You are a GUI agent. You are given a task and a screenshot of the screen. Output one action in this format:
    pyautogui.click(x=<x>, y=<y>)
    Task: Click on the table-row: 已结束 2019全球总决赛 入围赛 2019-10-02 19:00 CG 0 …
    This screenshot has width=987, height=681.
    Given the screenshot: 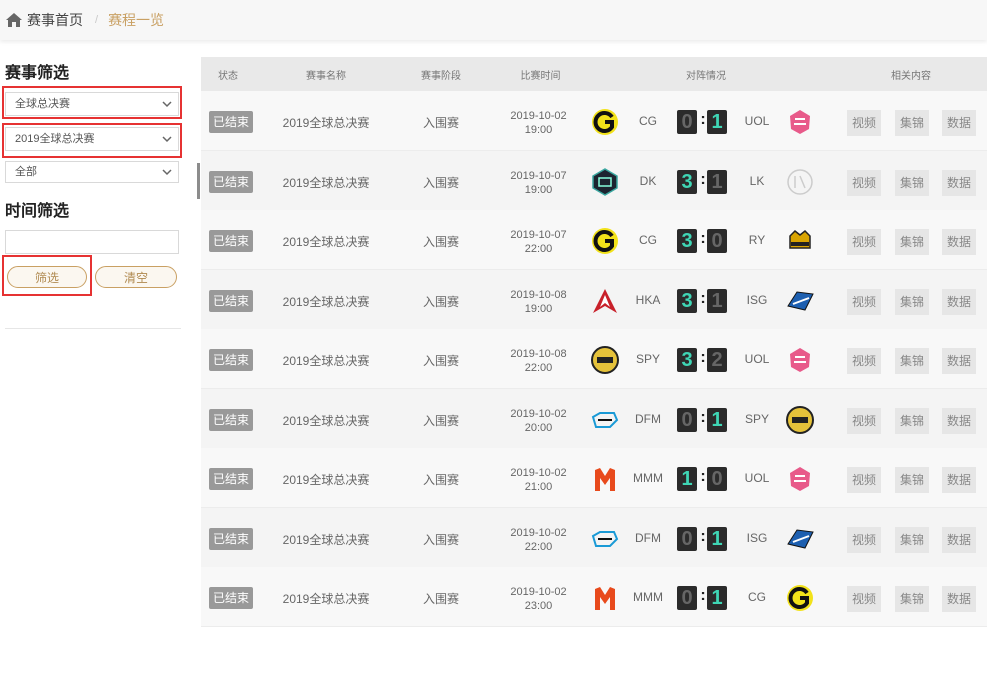 What is the action you would take?
    pyautogui.click(x=594, y=121)
    